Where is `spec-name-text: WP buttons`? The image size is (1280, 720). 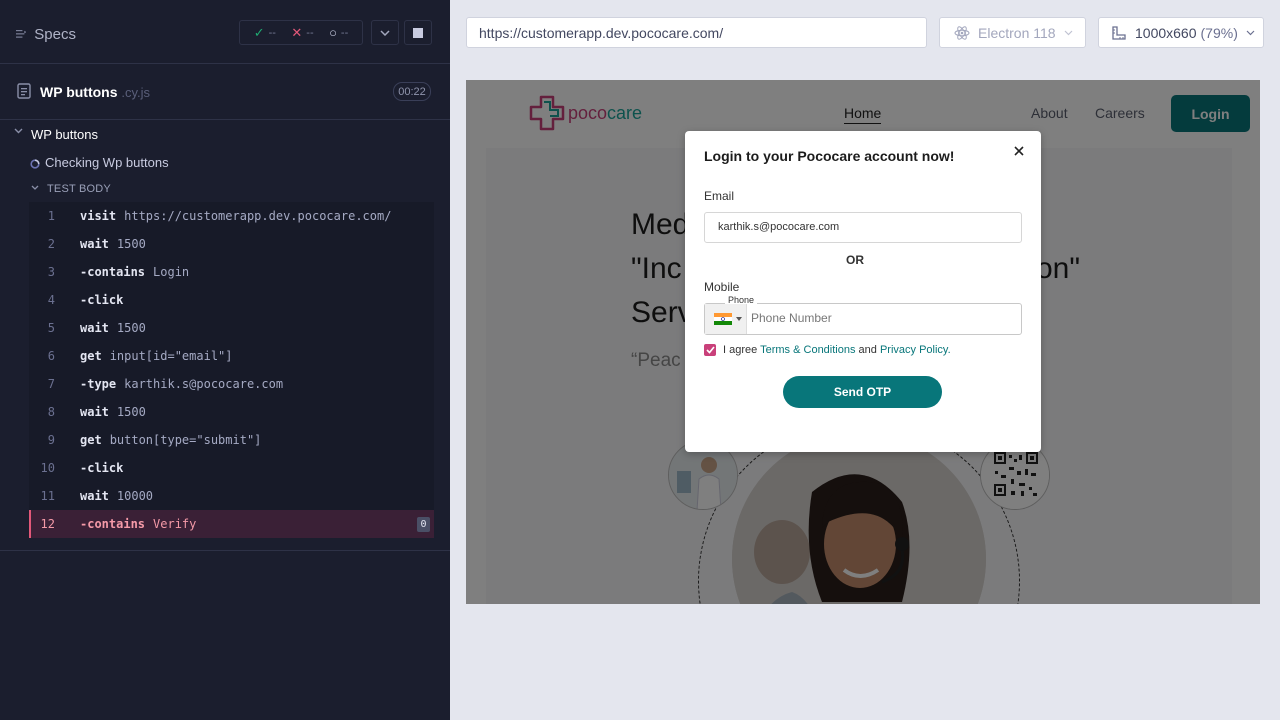
spec-name-text: WP buttons is located at coordinates (79, 92).